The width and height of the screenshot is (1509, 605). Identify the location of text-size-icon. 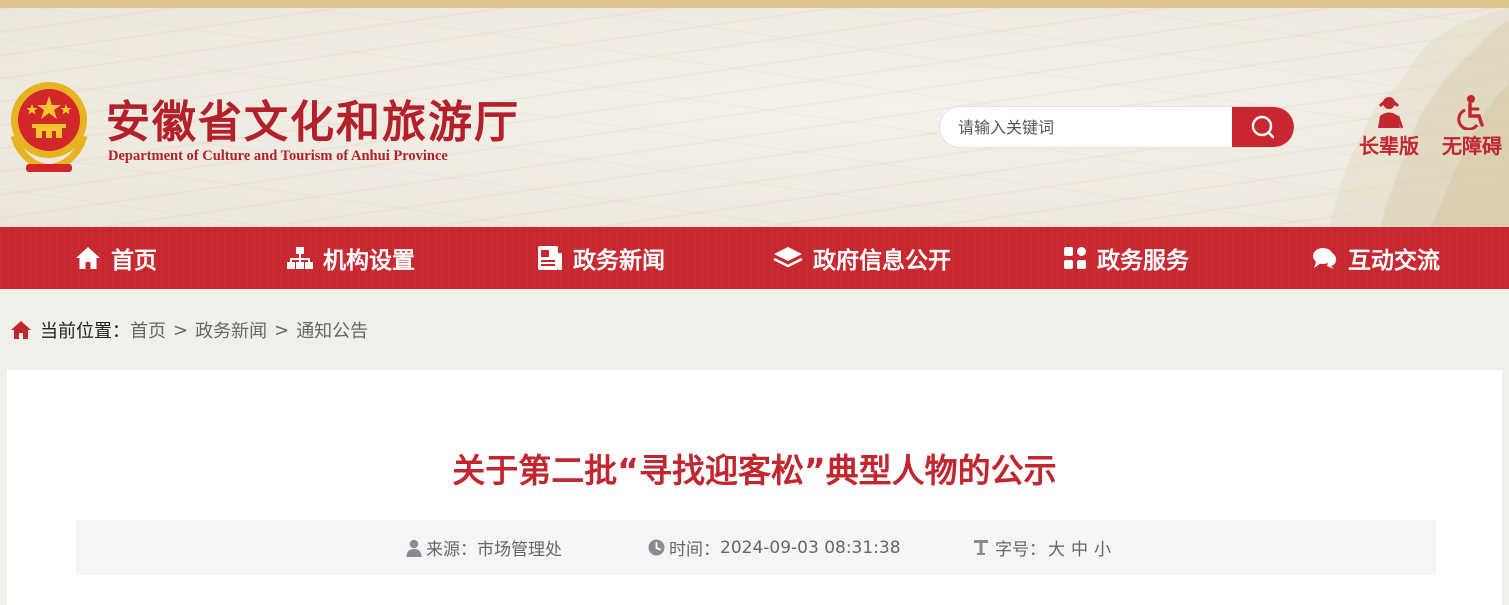
(981, 547).